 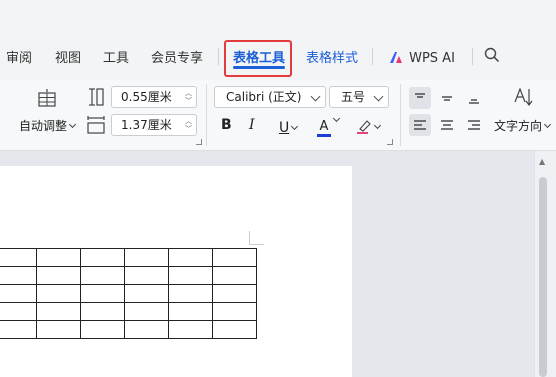 I want to click on font-name-select: Calibri (正文), so click(x=270, y=97).